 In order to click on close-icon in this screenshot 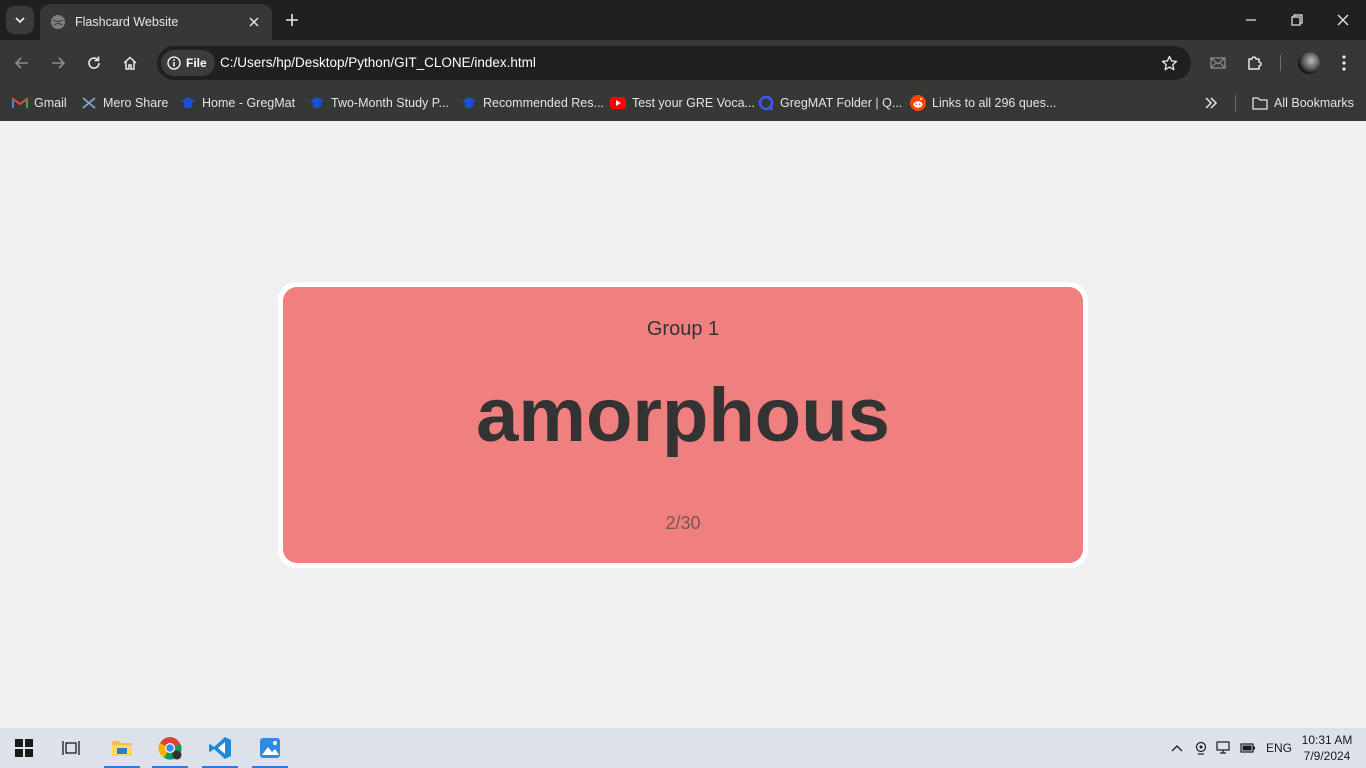, I will do `click(1343, 20)`.